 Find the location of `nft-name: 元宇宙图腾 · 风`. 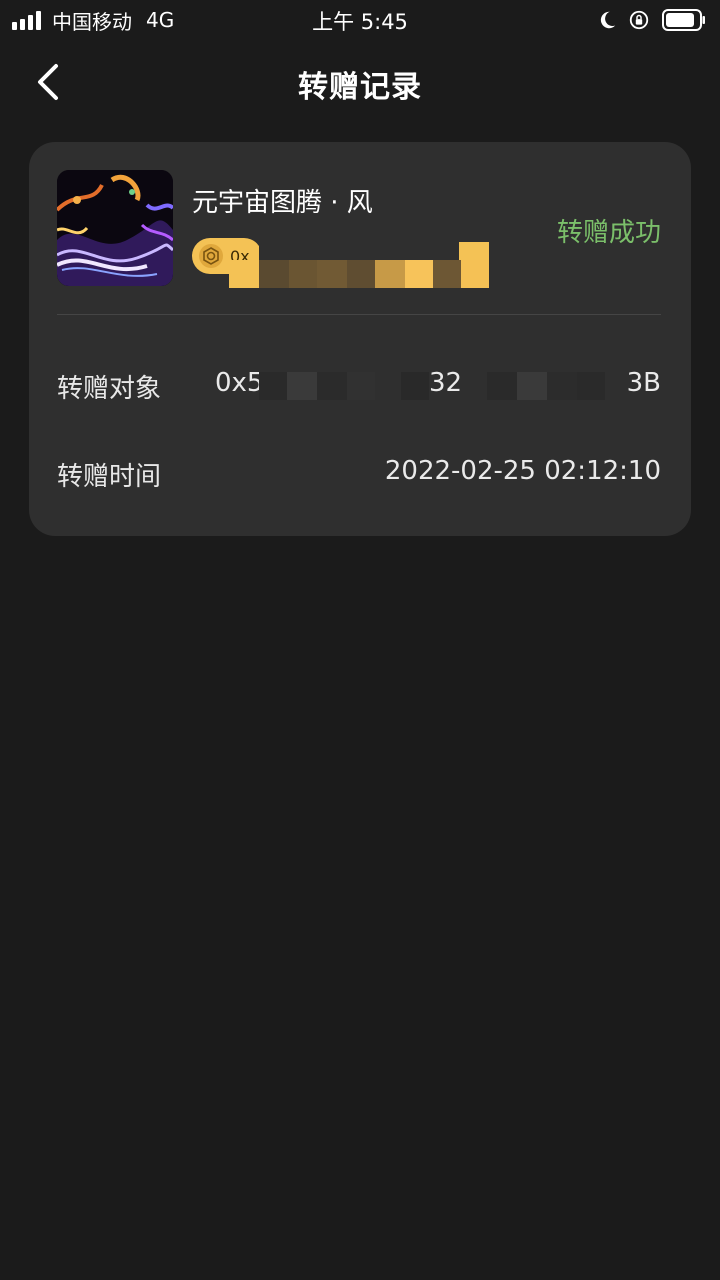

nft-name: 元宇宙图腾 · 风 is located at coordinates (282, 203).